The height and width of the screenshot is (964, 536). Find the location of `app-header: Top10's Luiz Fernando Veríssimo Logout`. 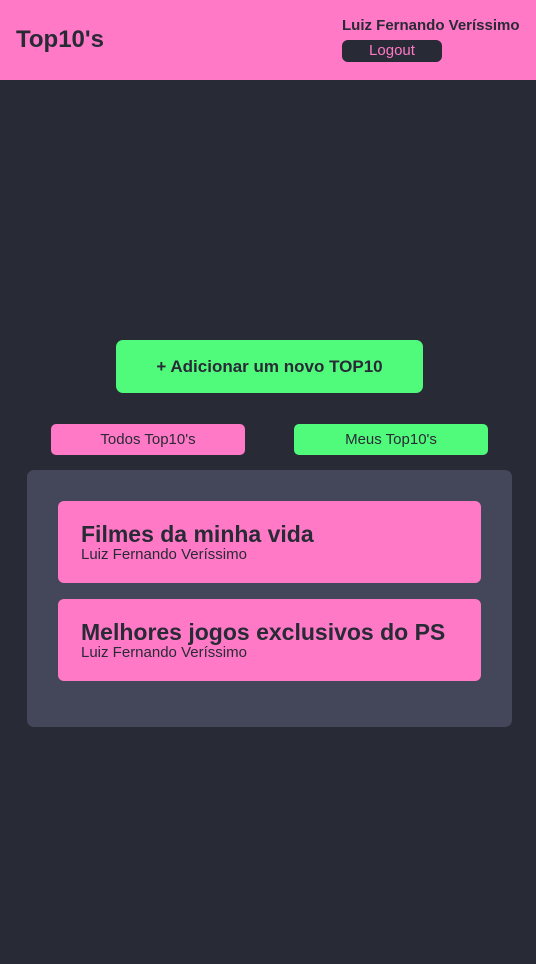

app-header: Top10's Luiz Fernando Veríssimo Logout is located at coordinates (268, 40).